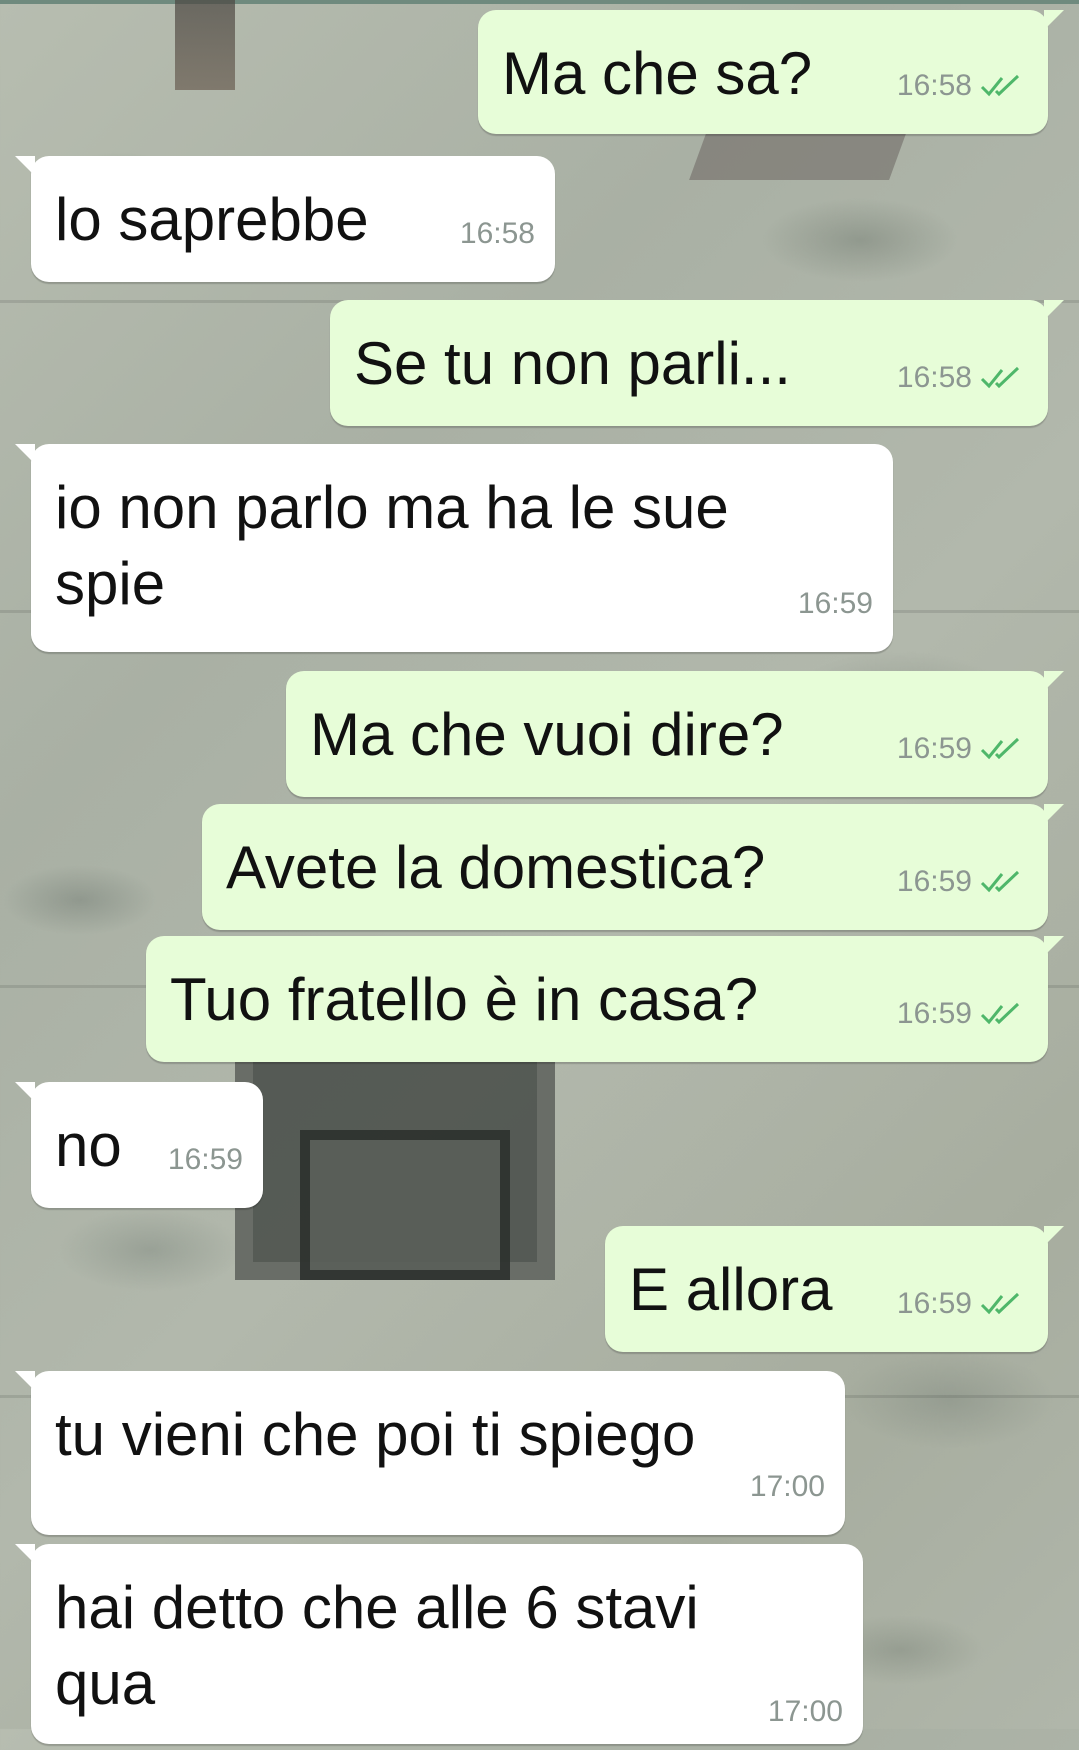  I want to click on message-text: Ma che sa?, so click(657, 73).